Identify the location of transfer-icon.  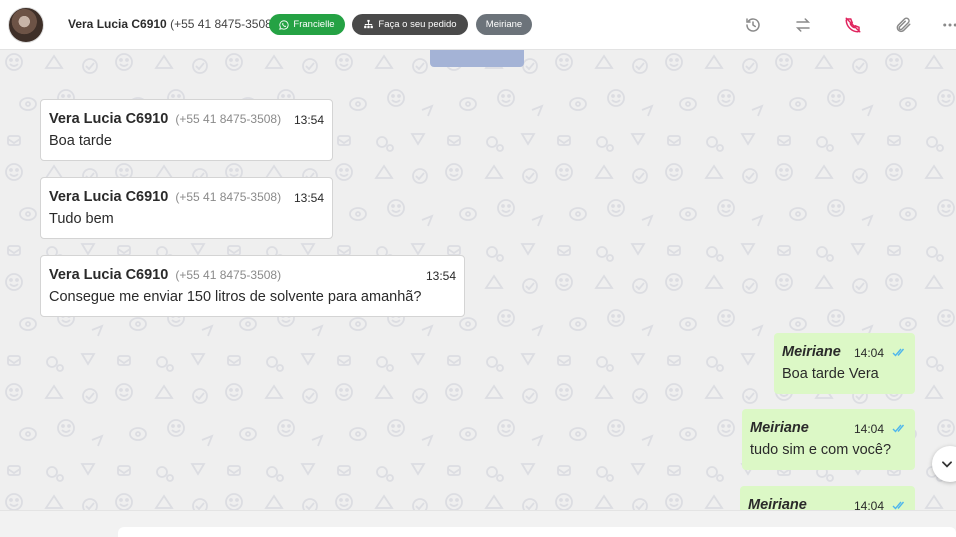
(803, 25).